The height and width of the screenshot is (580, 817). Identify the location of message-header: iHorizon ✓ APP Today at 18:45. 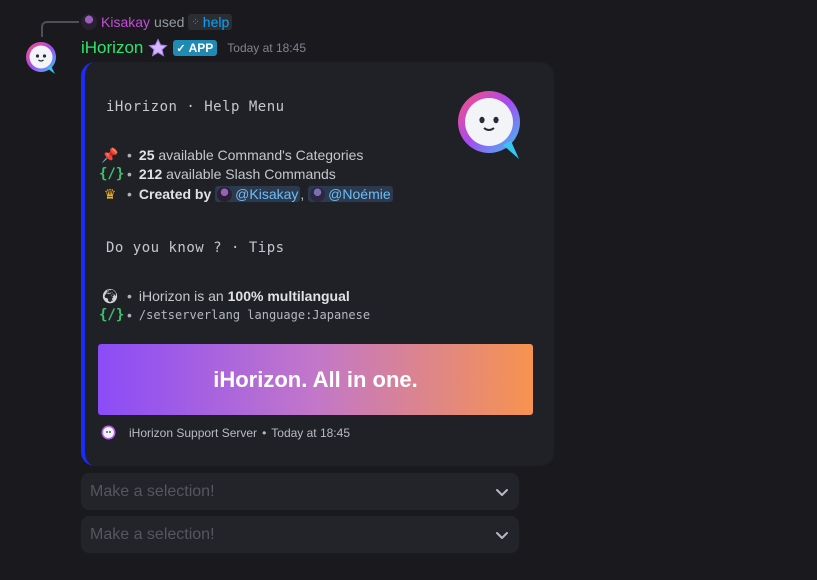
(193, 48).